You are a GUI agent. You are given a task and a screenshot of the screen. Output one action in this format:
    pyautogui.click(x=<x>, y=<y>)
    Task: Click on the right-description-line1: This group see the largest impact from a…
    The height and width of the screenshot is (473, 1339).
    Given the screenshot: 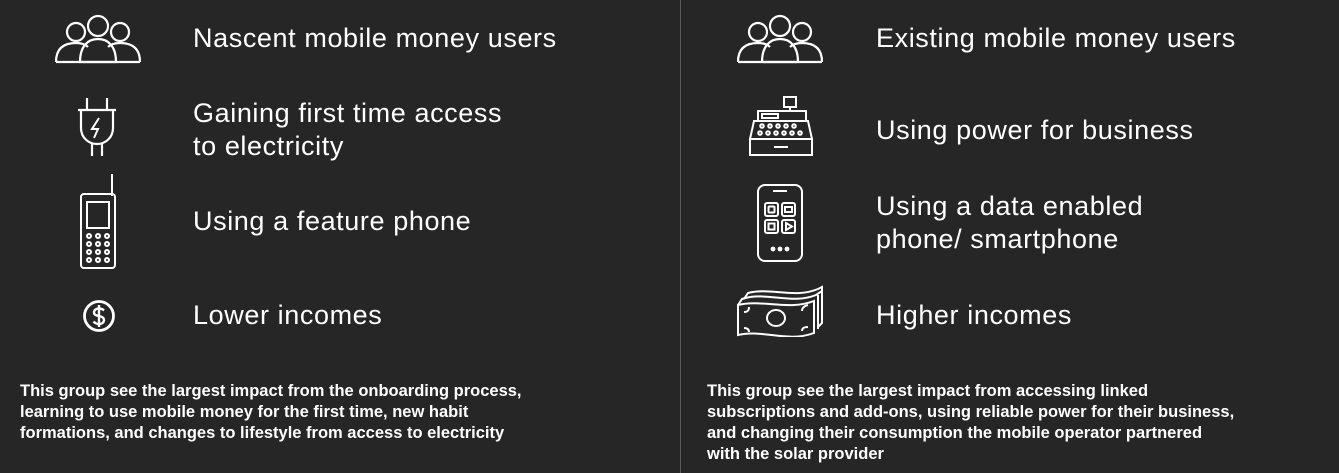 What is the action you would take?
    pyautogui.click(x=928, y=391)
    